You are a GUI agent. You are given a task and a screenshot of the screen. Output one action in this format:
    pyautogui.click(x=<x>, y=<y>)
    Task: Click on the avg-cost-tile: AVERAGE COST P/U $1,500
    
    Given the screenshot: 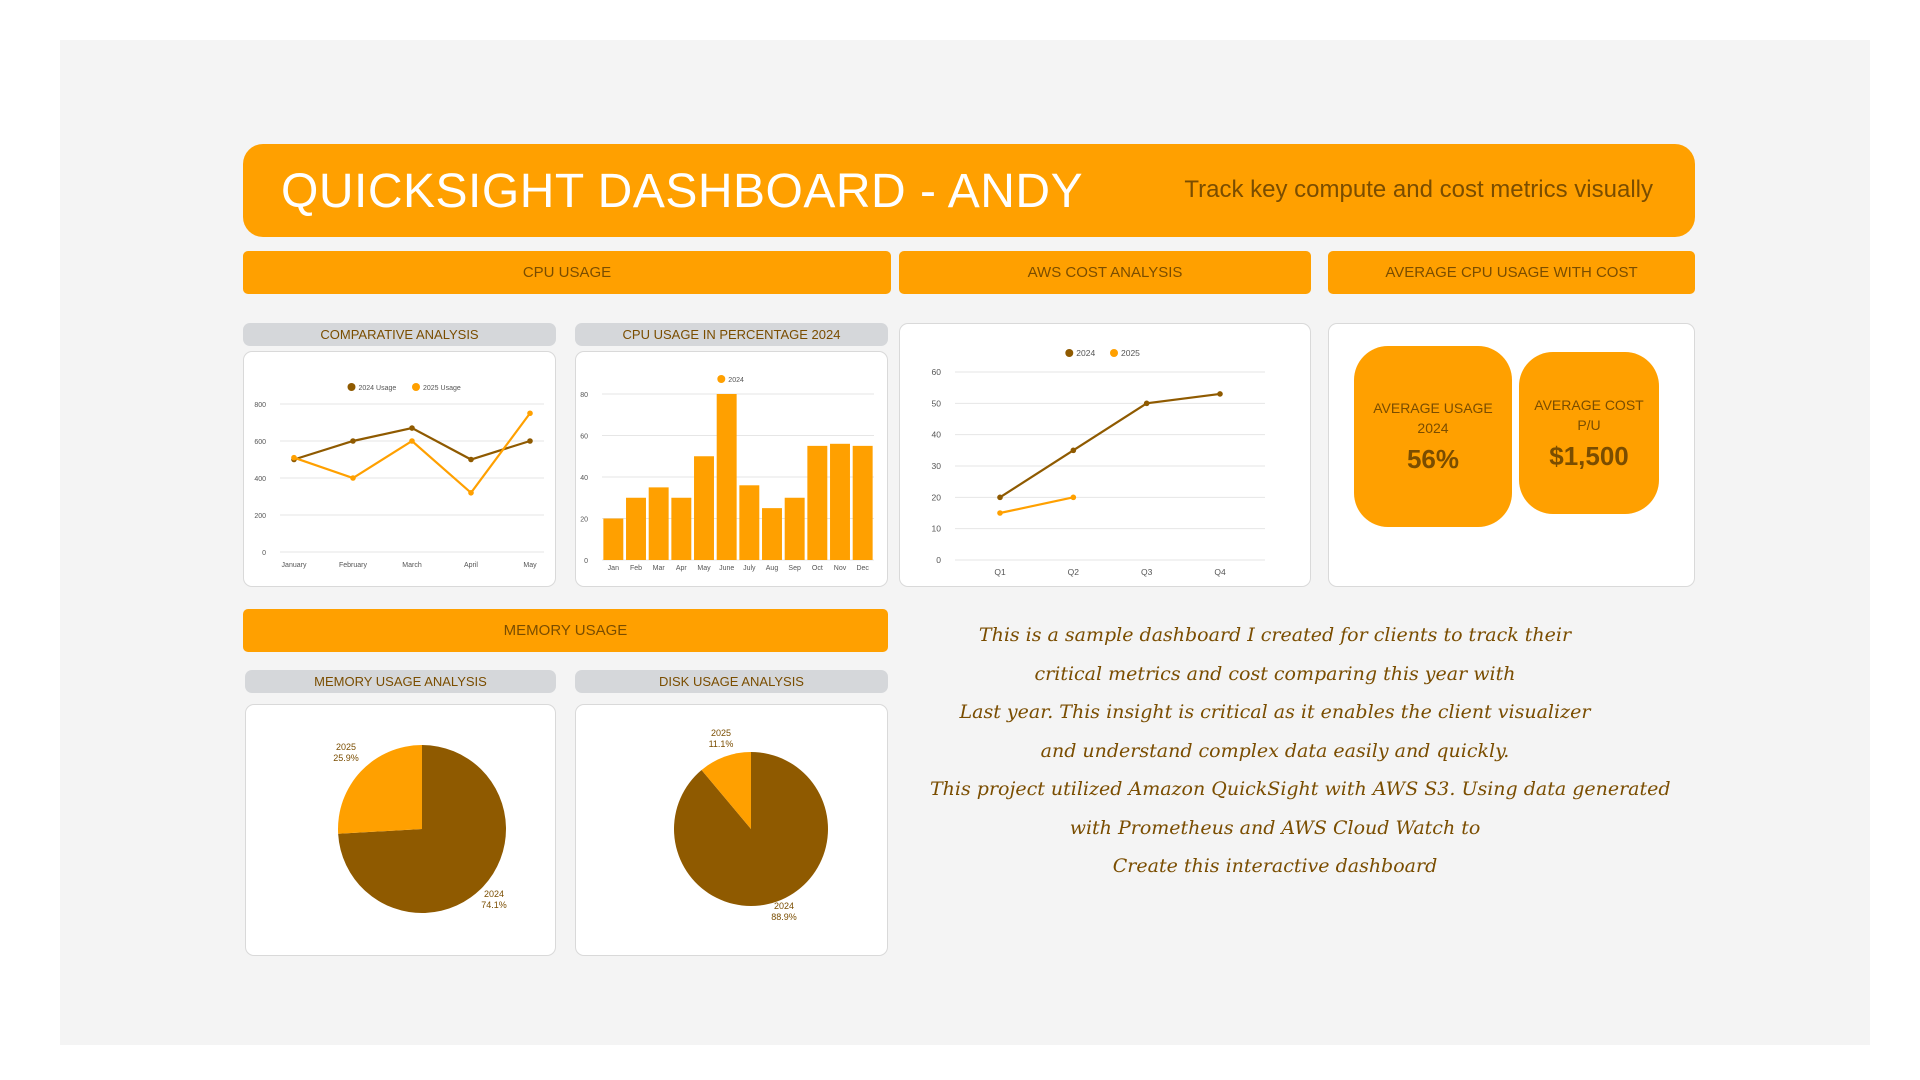 What is the action you would take?
    pyautogui.click(x=1589, y=433)
    